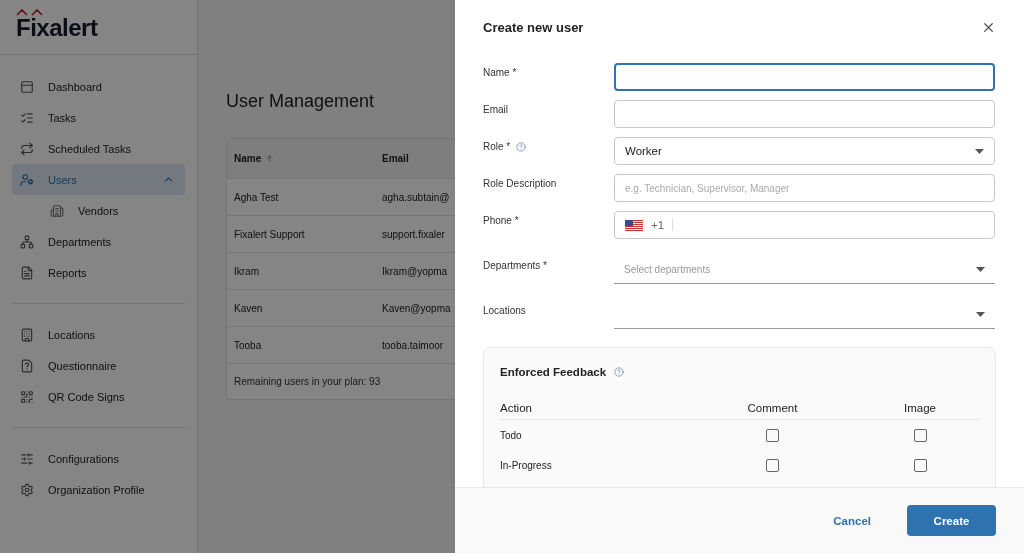  What do you see at coordinates (511, 435) in the screenshot?
I see `action-label: Todo` at bounding box center [511, 435].